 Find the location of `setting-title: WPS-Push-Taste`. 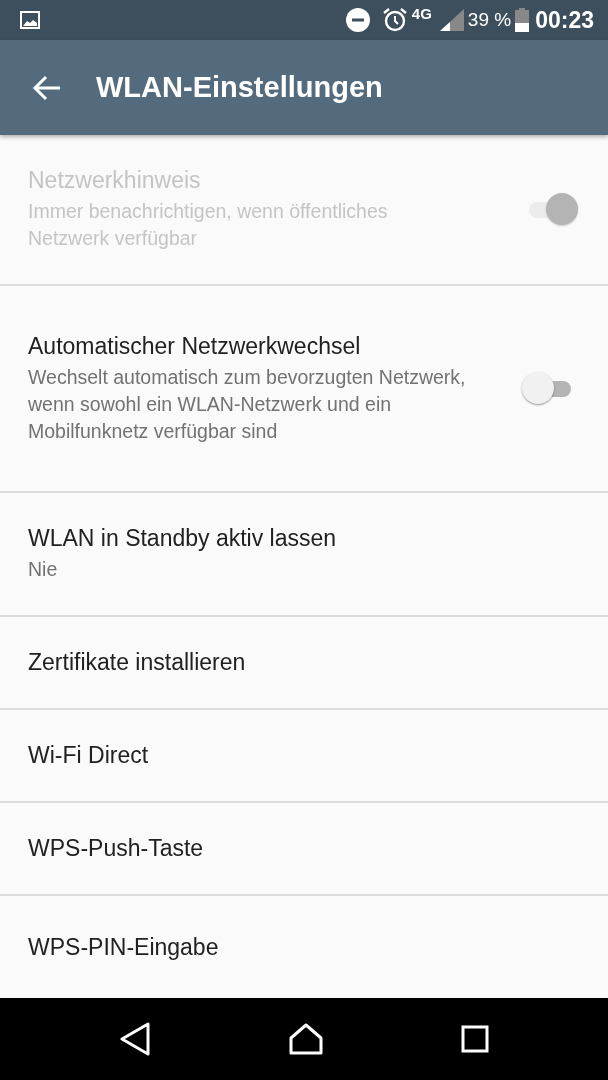

setting-title: WPS-Push-Taste is located at coordinates (116, 848).